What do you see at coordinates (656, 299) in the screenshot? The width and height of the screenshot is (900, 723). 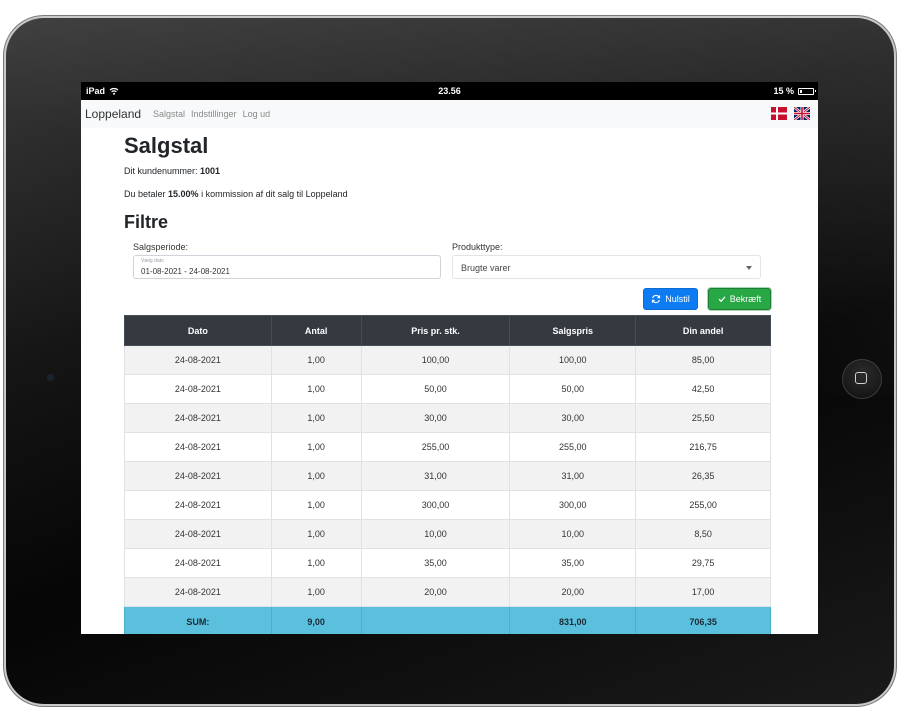 I see `refresh-icon` at bounding box center [656, 299].